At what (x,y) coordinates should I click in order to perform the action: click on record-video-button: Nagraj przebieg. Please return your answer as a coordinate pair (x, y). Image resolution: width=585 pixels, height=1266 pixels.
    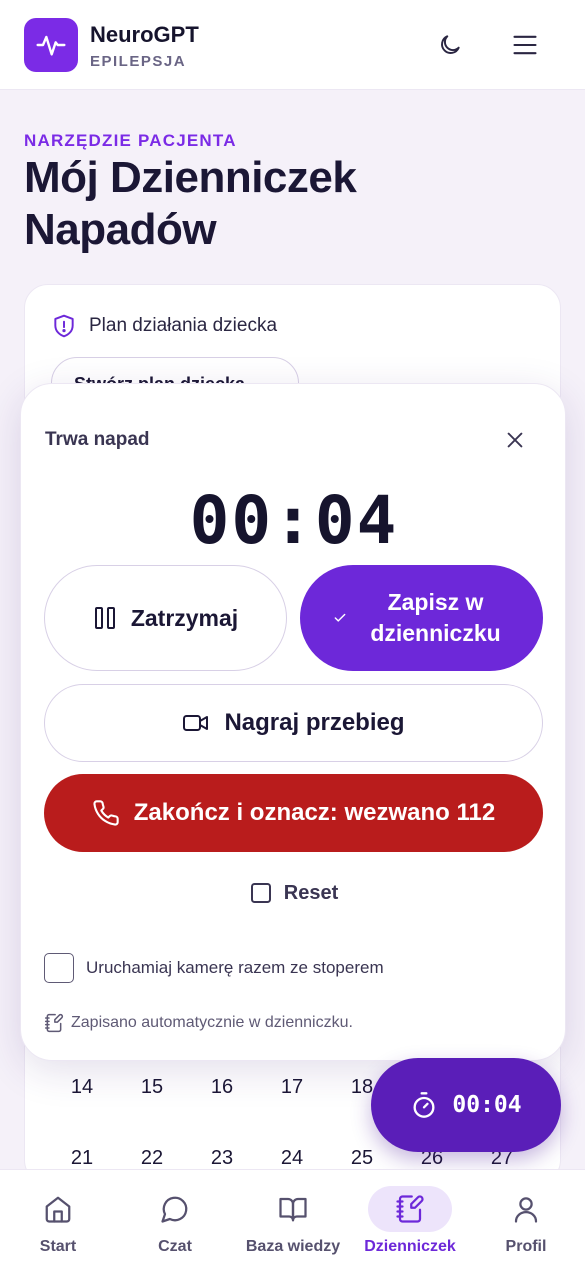
    Looking at the image, I should click on (293, 723).